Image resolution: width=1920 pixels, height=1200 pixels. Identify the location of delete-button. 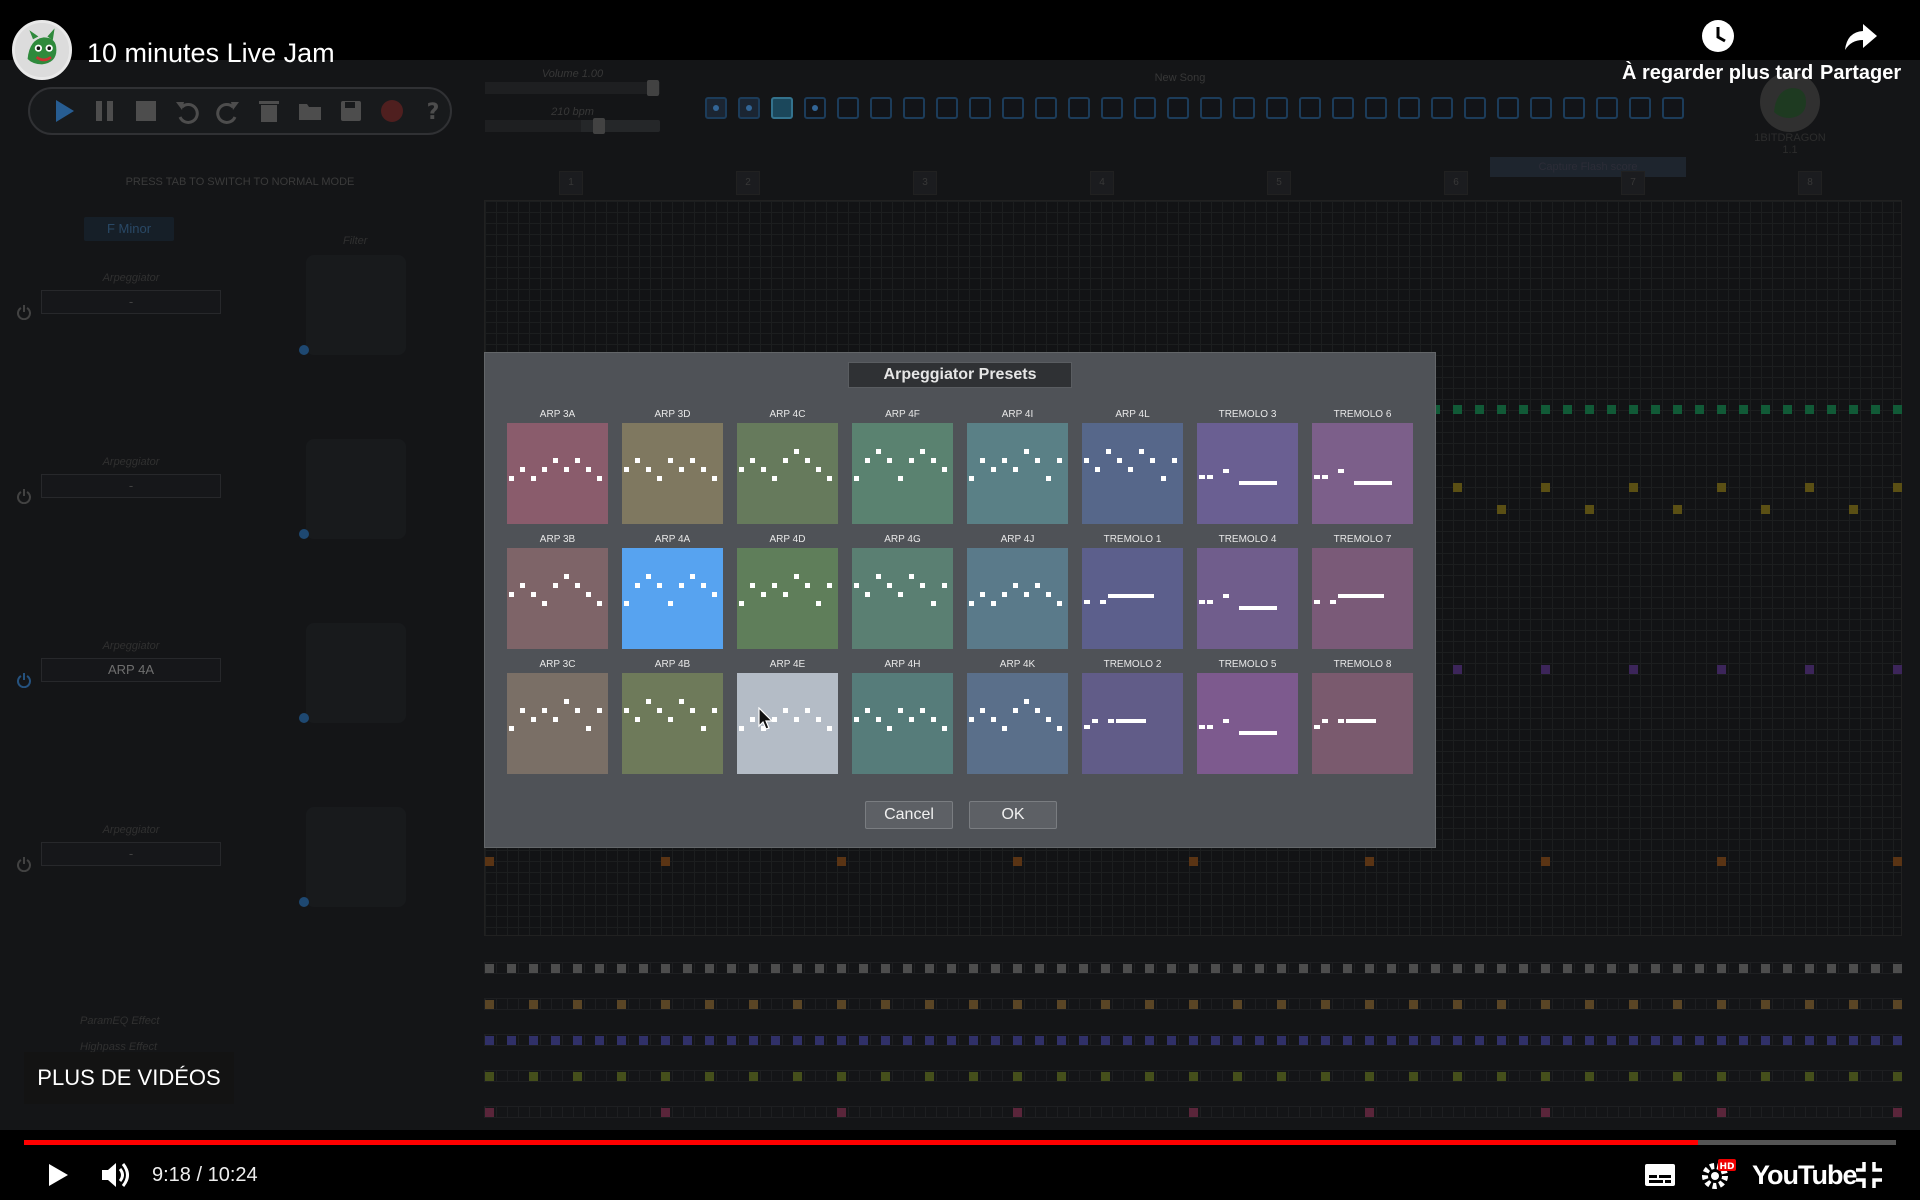
(269, 111).